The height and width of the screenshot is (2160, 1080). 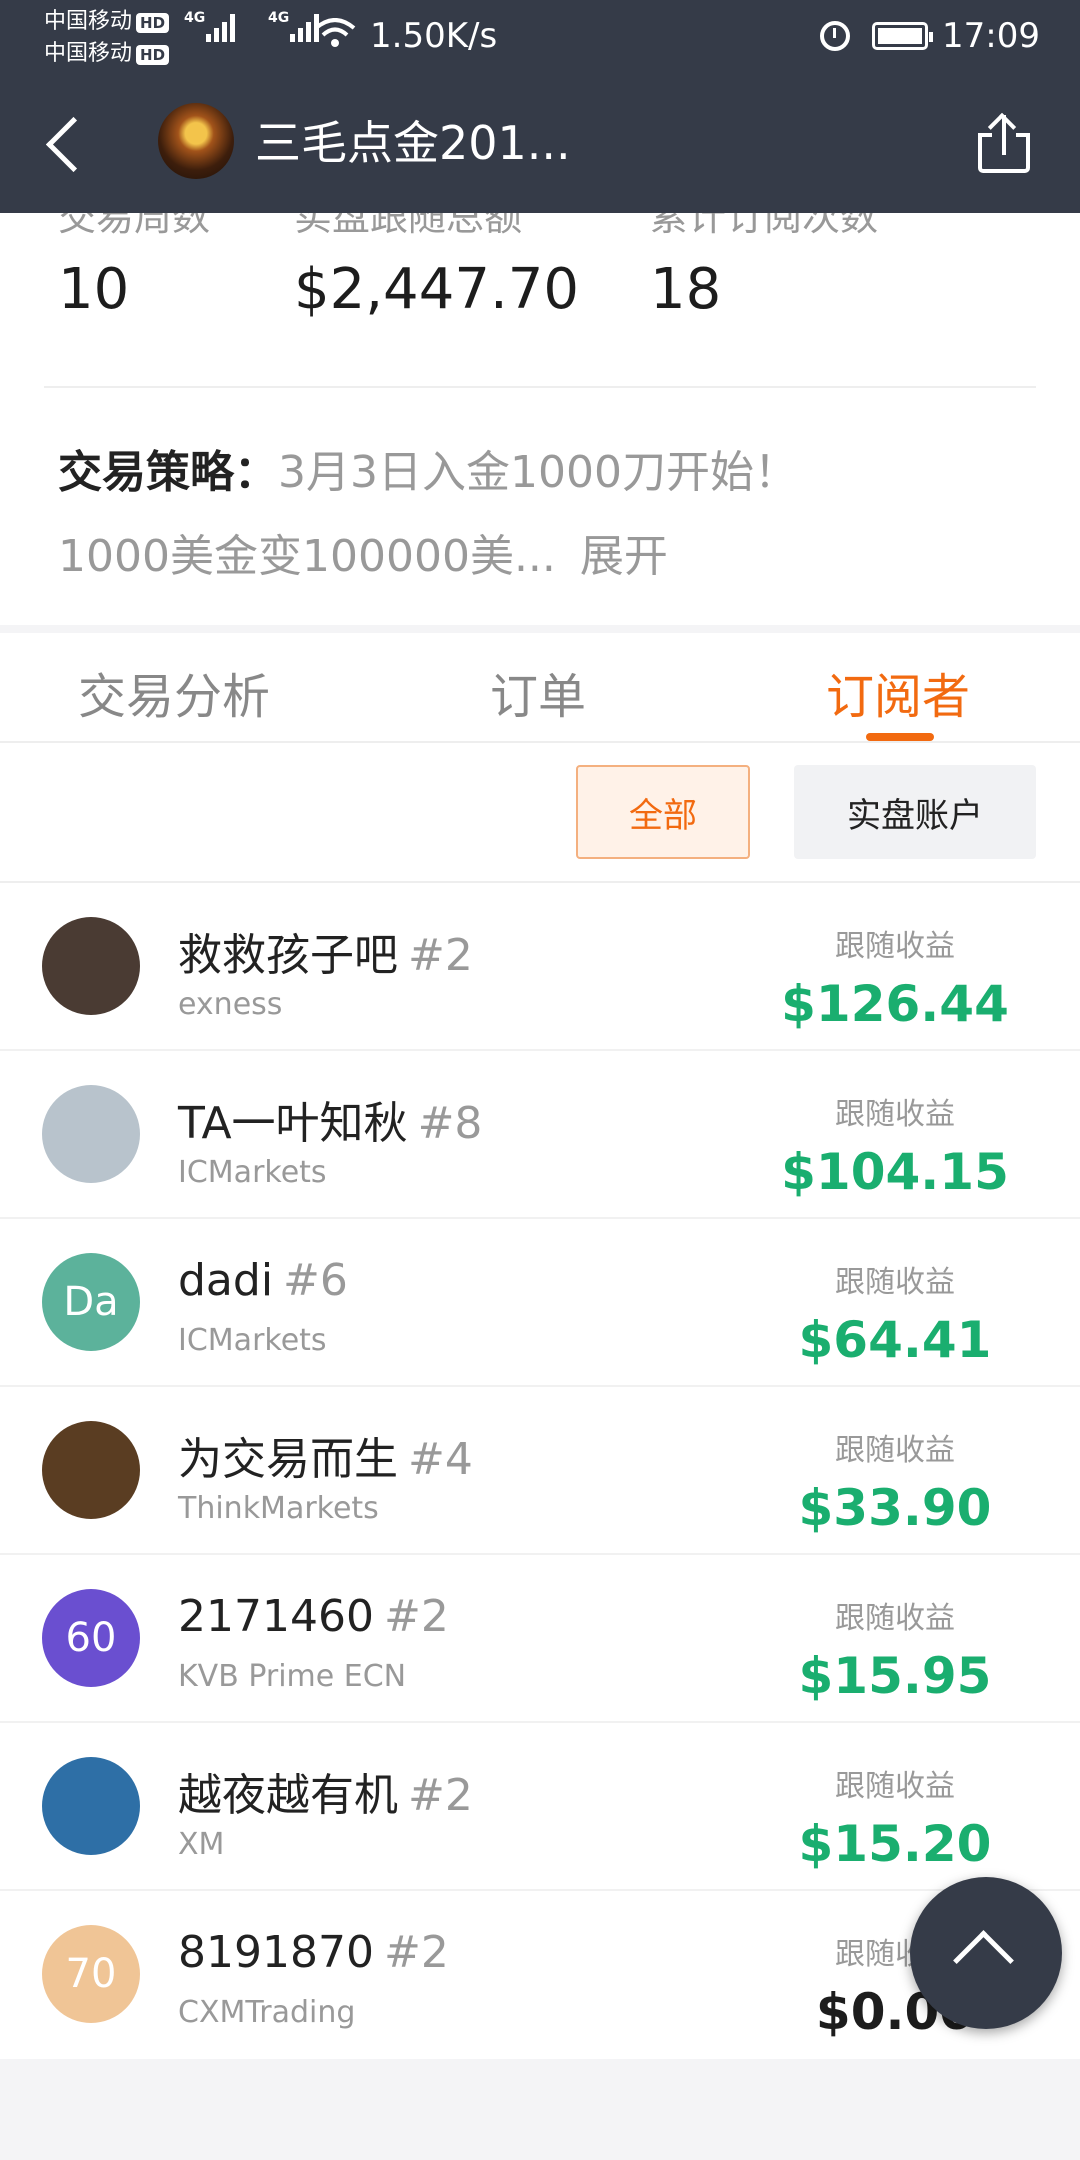 What do you see at coordinates (835, 36) in the screenshot?
I see `alarm-icon` at bounding box center [835, 36].